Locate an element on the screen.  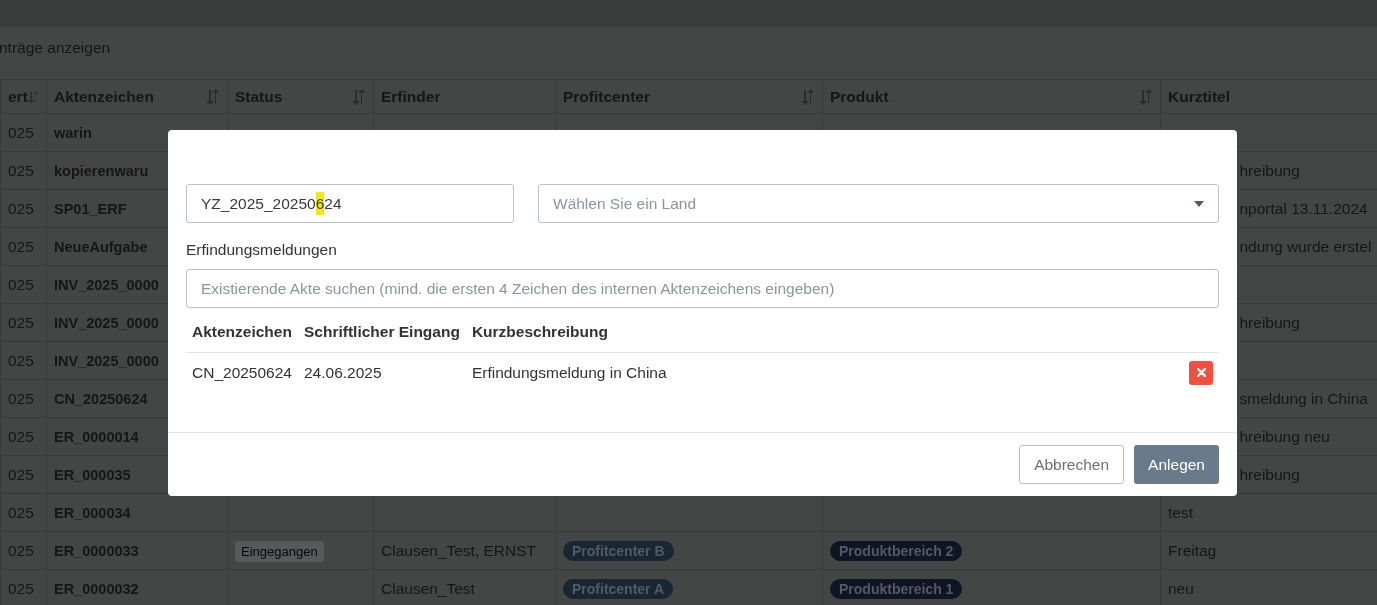
produkt-tag: Produktbereich 1 is located at coordinates (896, 588).